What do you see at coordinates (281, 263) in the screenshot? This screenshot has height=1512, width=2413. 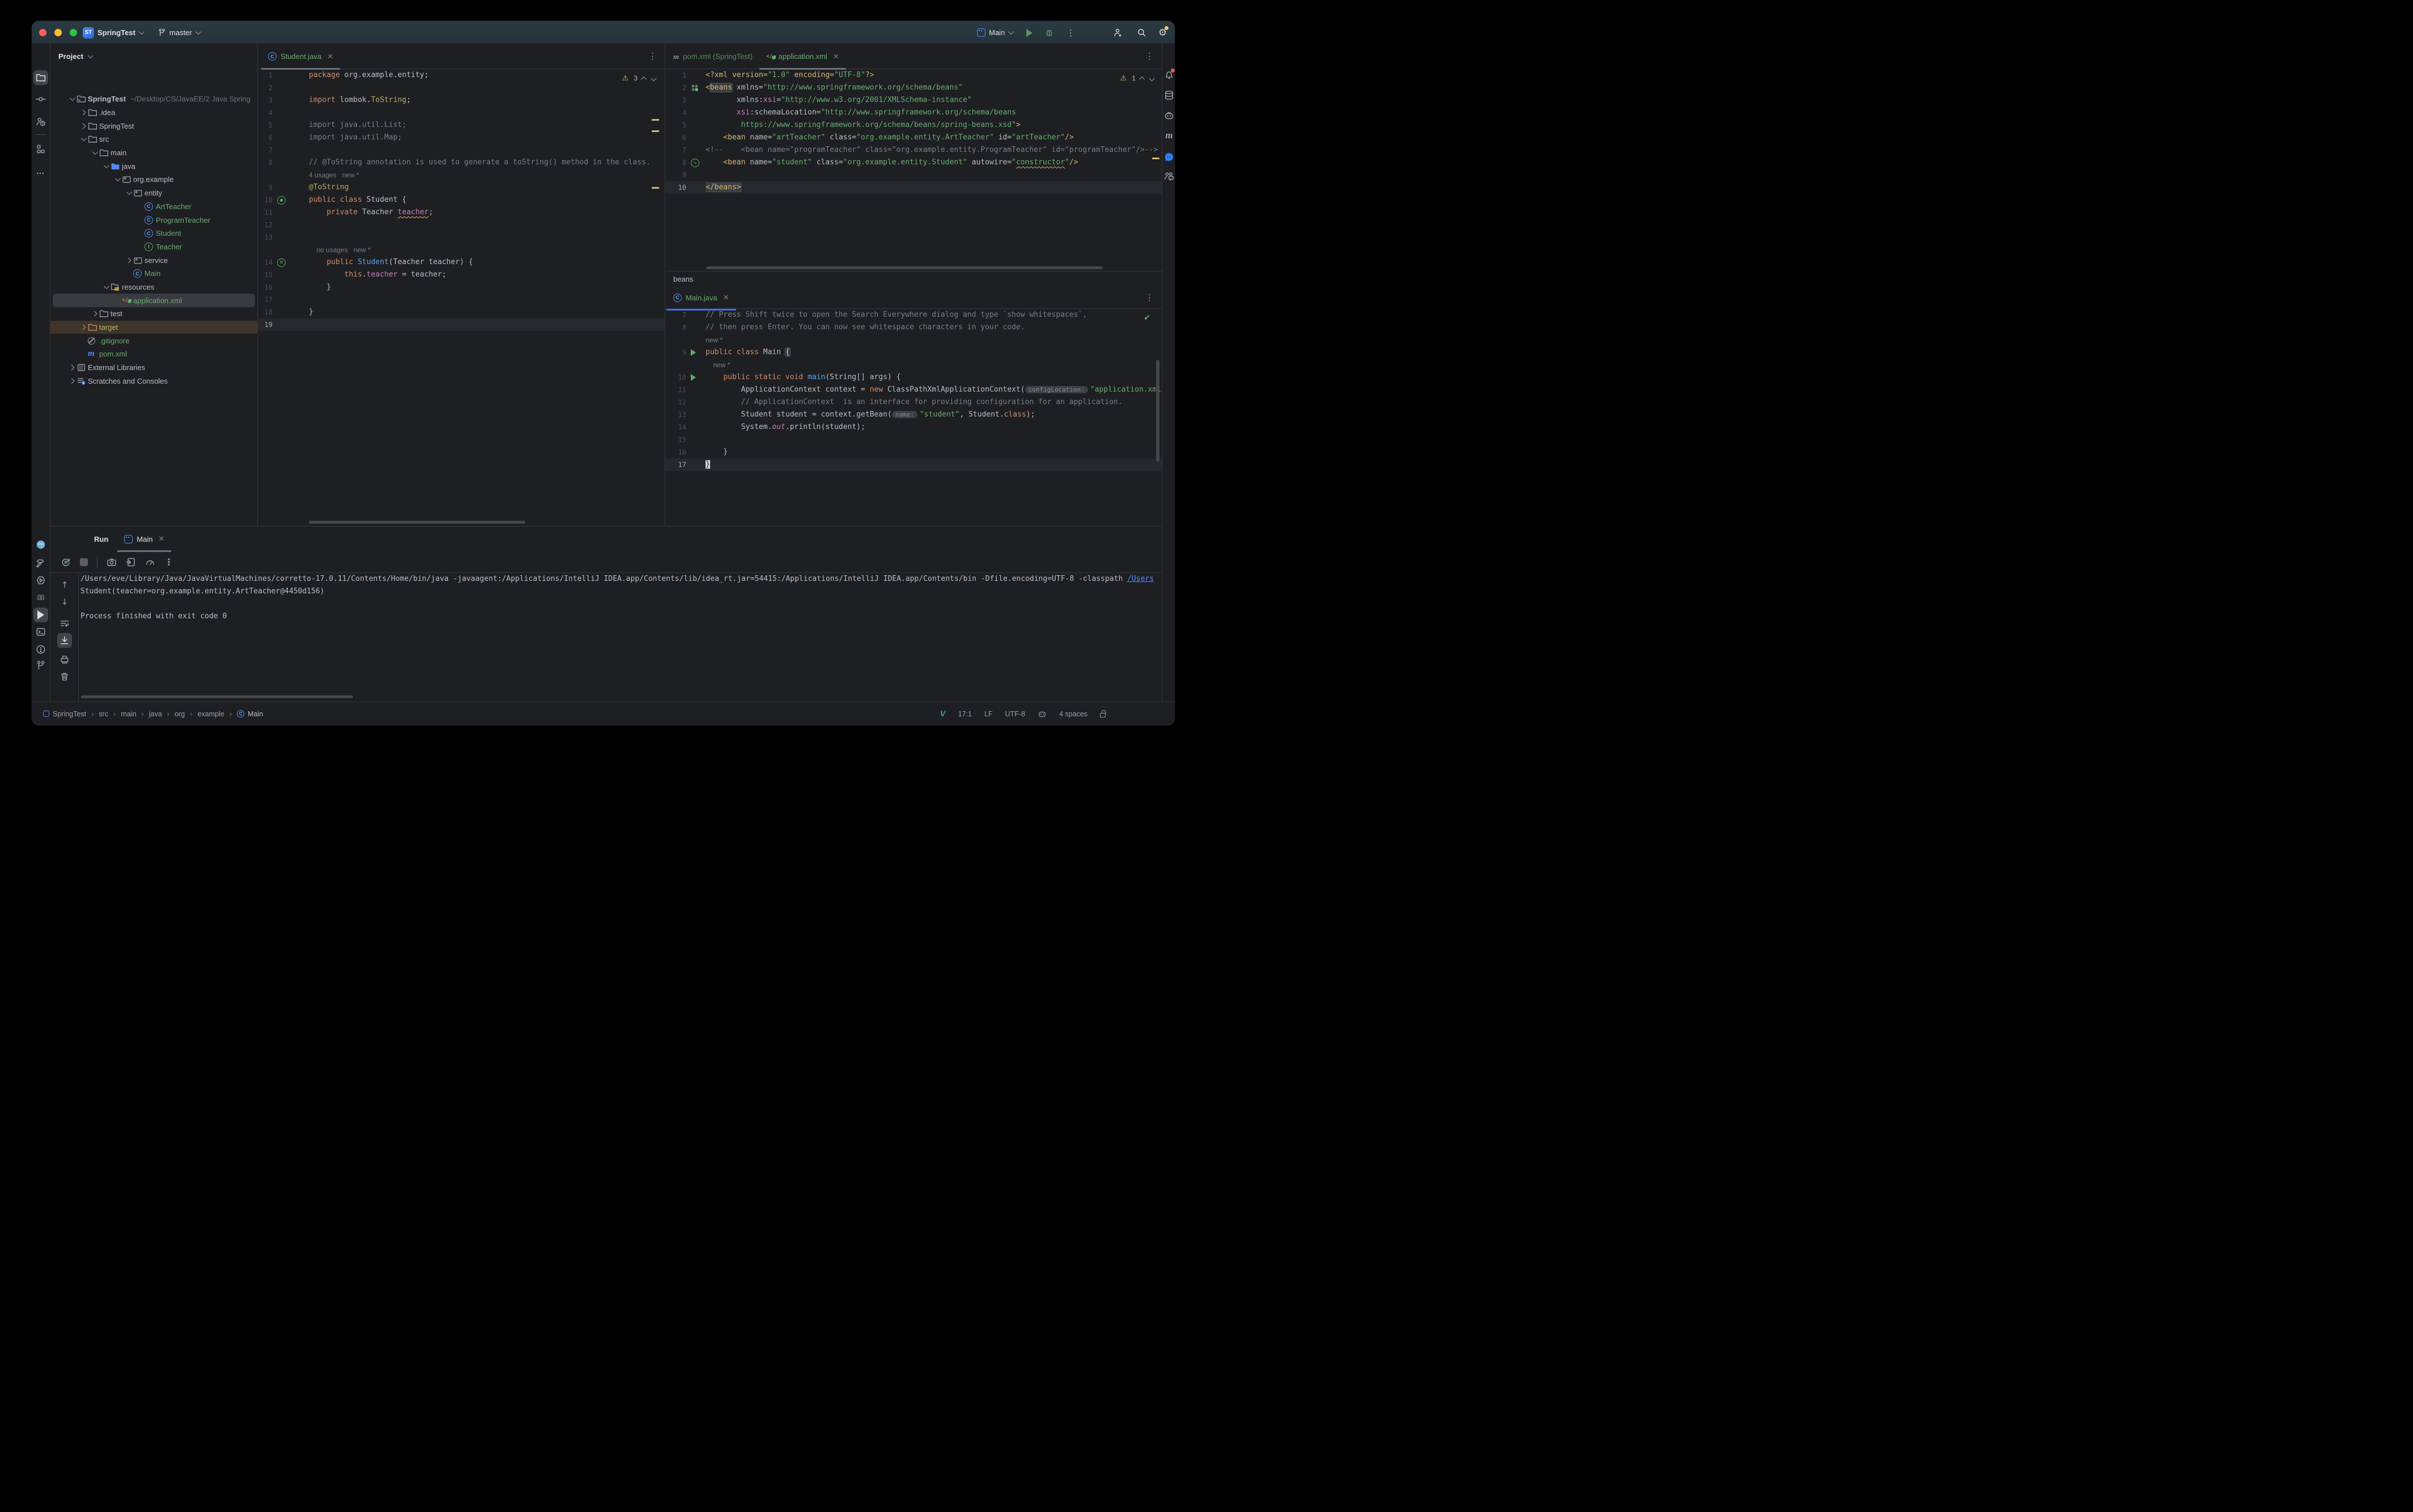 I see `spring-bean-method-gutter-icon: m` at bounding box center [281, 263].